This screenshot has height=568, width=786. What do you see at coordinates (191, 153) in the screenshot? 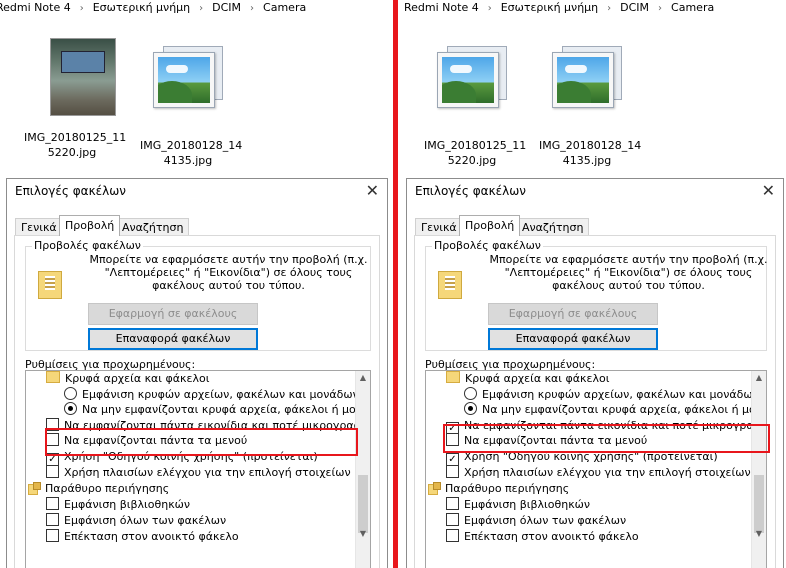
I see `file-name: IMG_20180128_14 4135.jpg` at bounding box center [191, 153].